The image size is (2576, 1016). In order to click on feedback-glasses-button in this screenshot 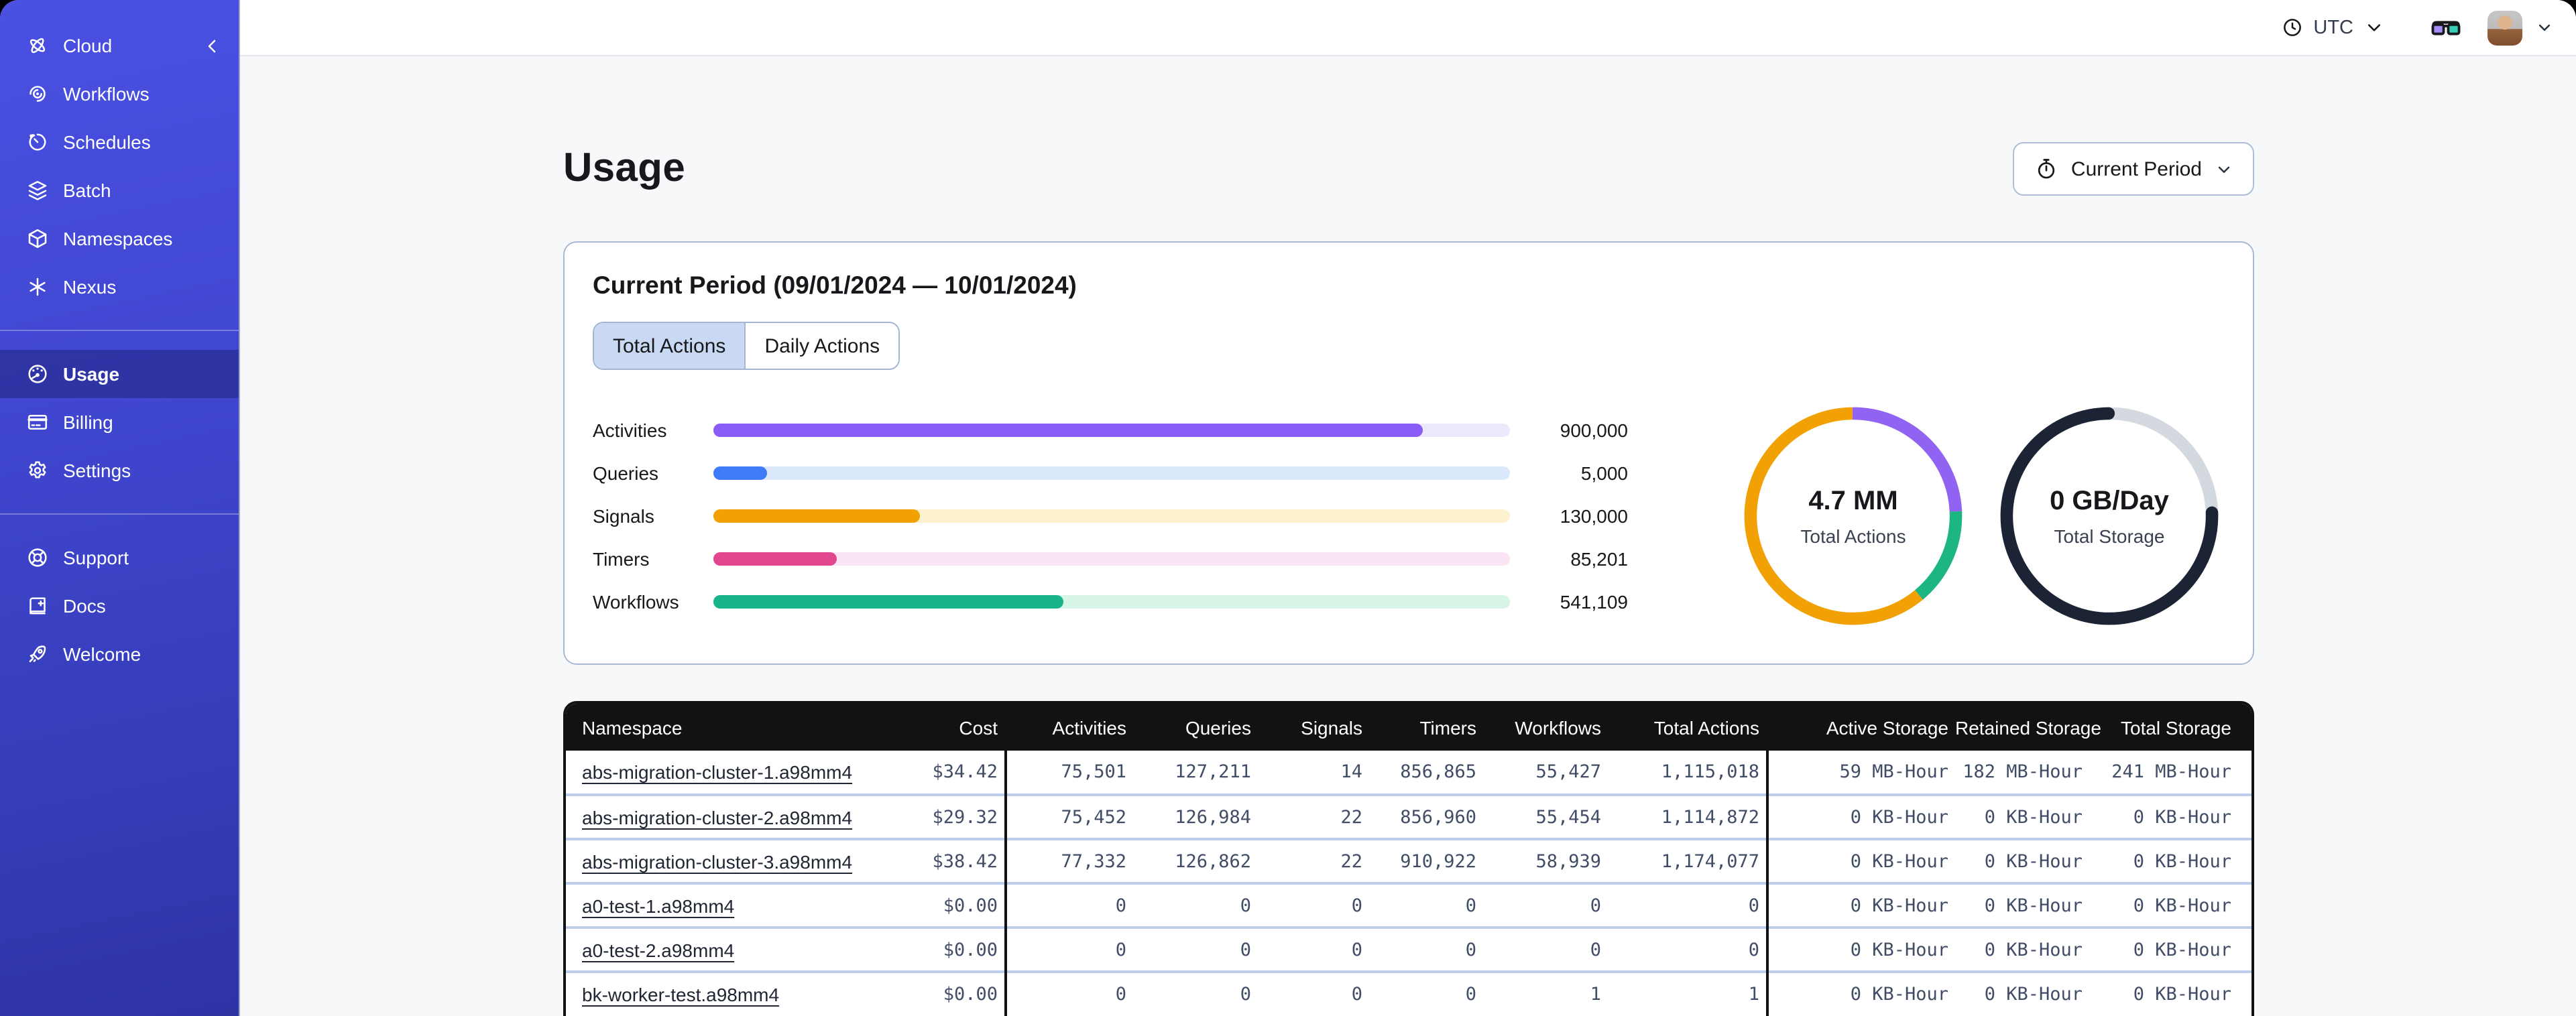, I will do `click(2446, 27)`.